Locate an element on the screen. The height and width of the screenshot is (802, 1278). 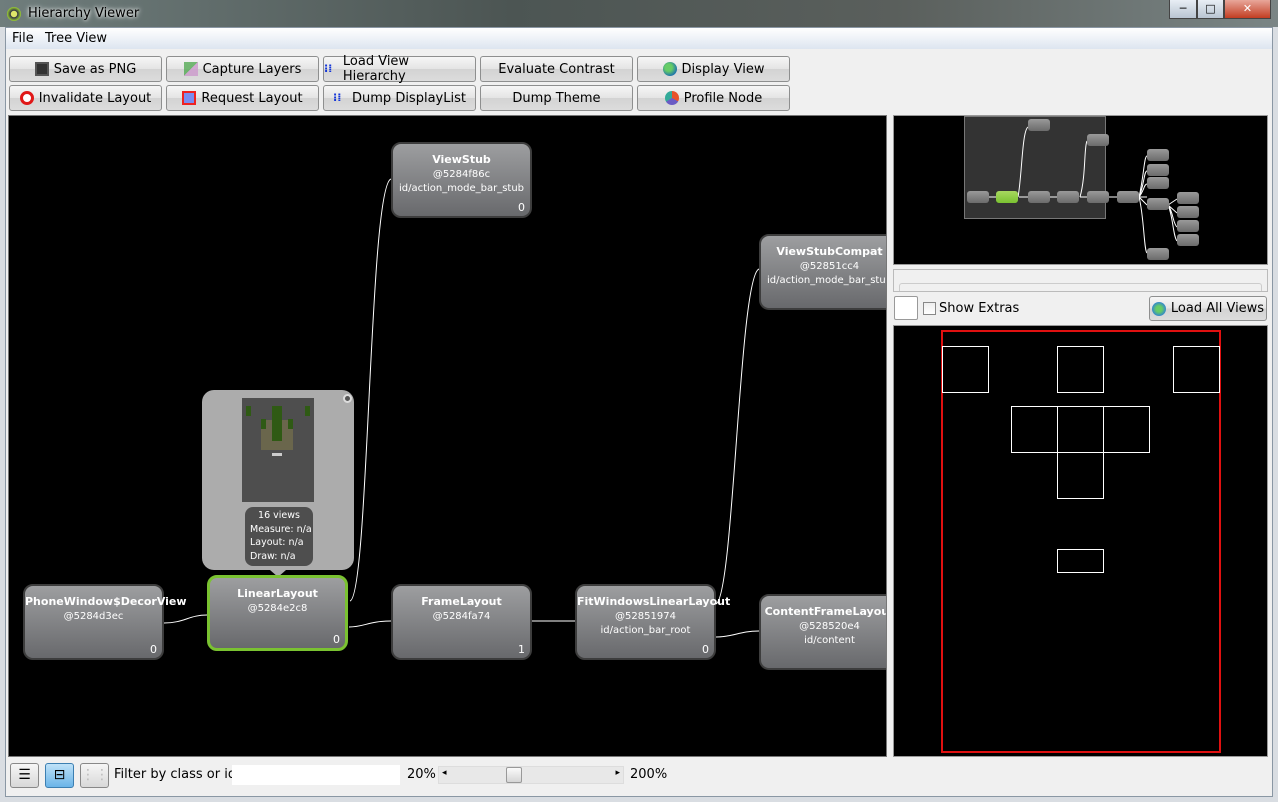
zoom-slider-thumb is located at coordinates (514, 775).